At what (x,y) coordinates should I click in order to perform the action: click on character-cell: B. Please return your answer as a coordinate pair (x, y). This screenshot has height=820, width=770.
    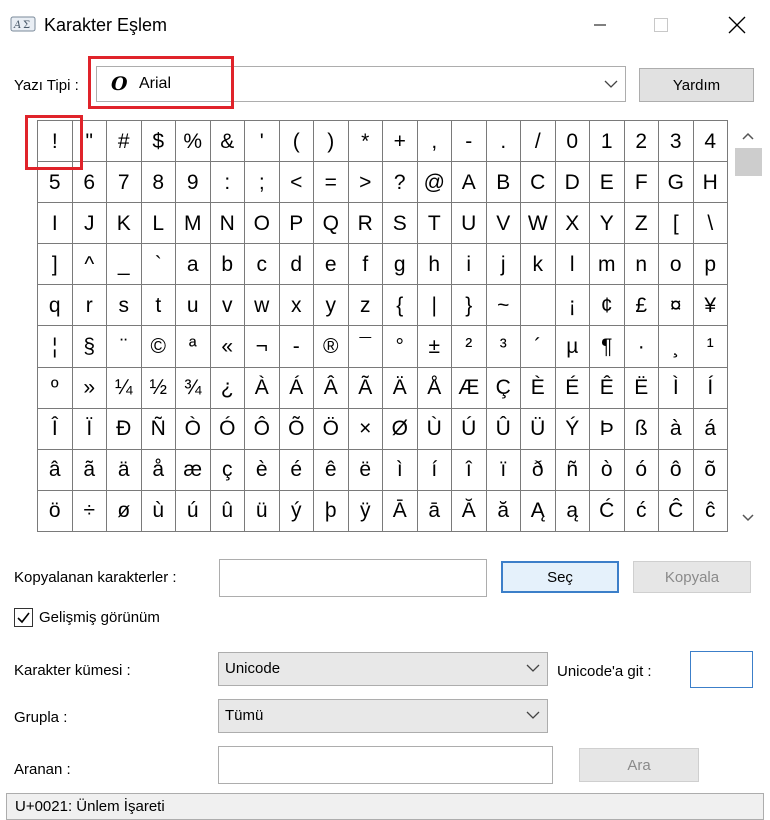
    Looking at the image, I should click on (503, 183).